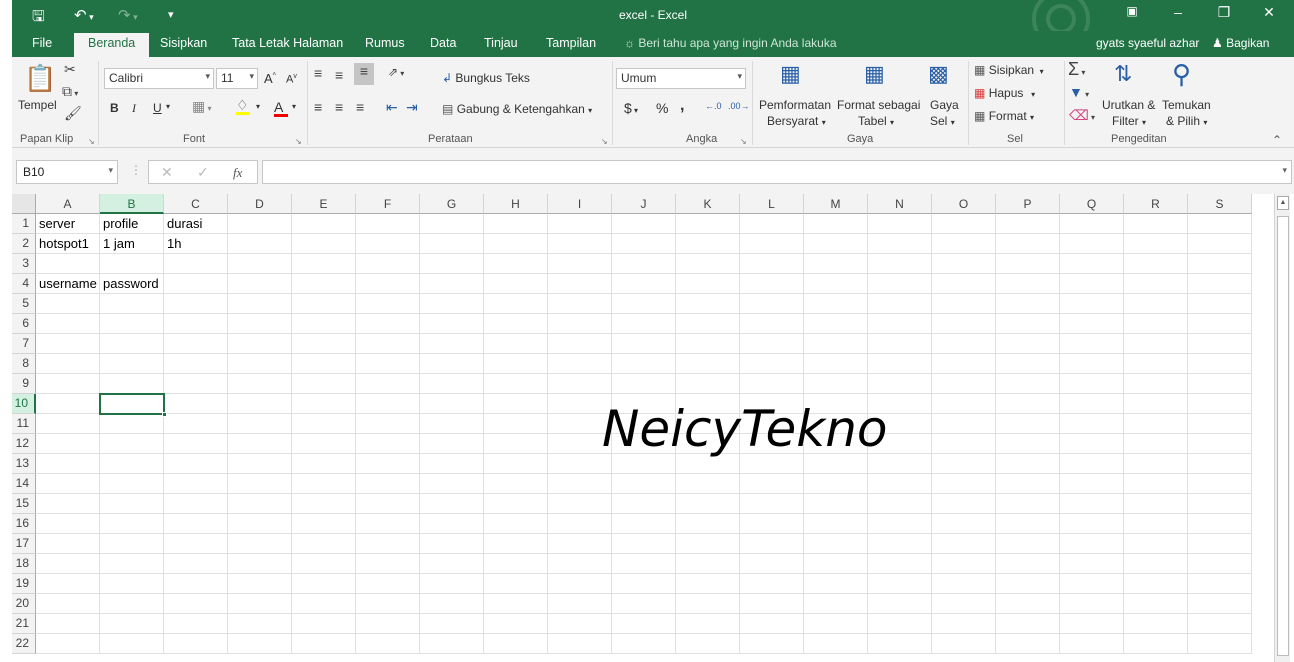 The height and width of the screenshot is (662, 1294). What do you see at coordinates (516, 324) in the screenshot?
I see `cell-h6` at bounding box center [516, 324].